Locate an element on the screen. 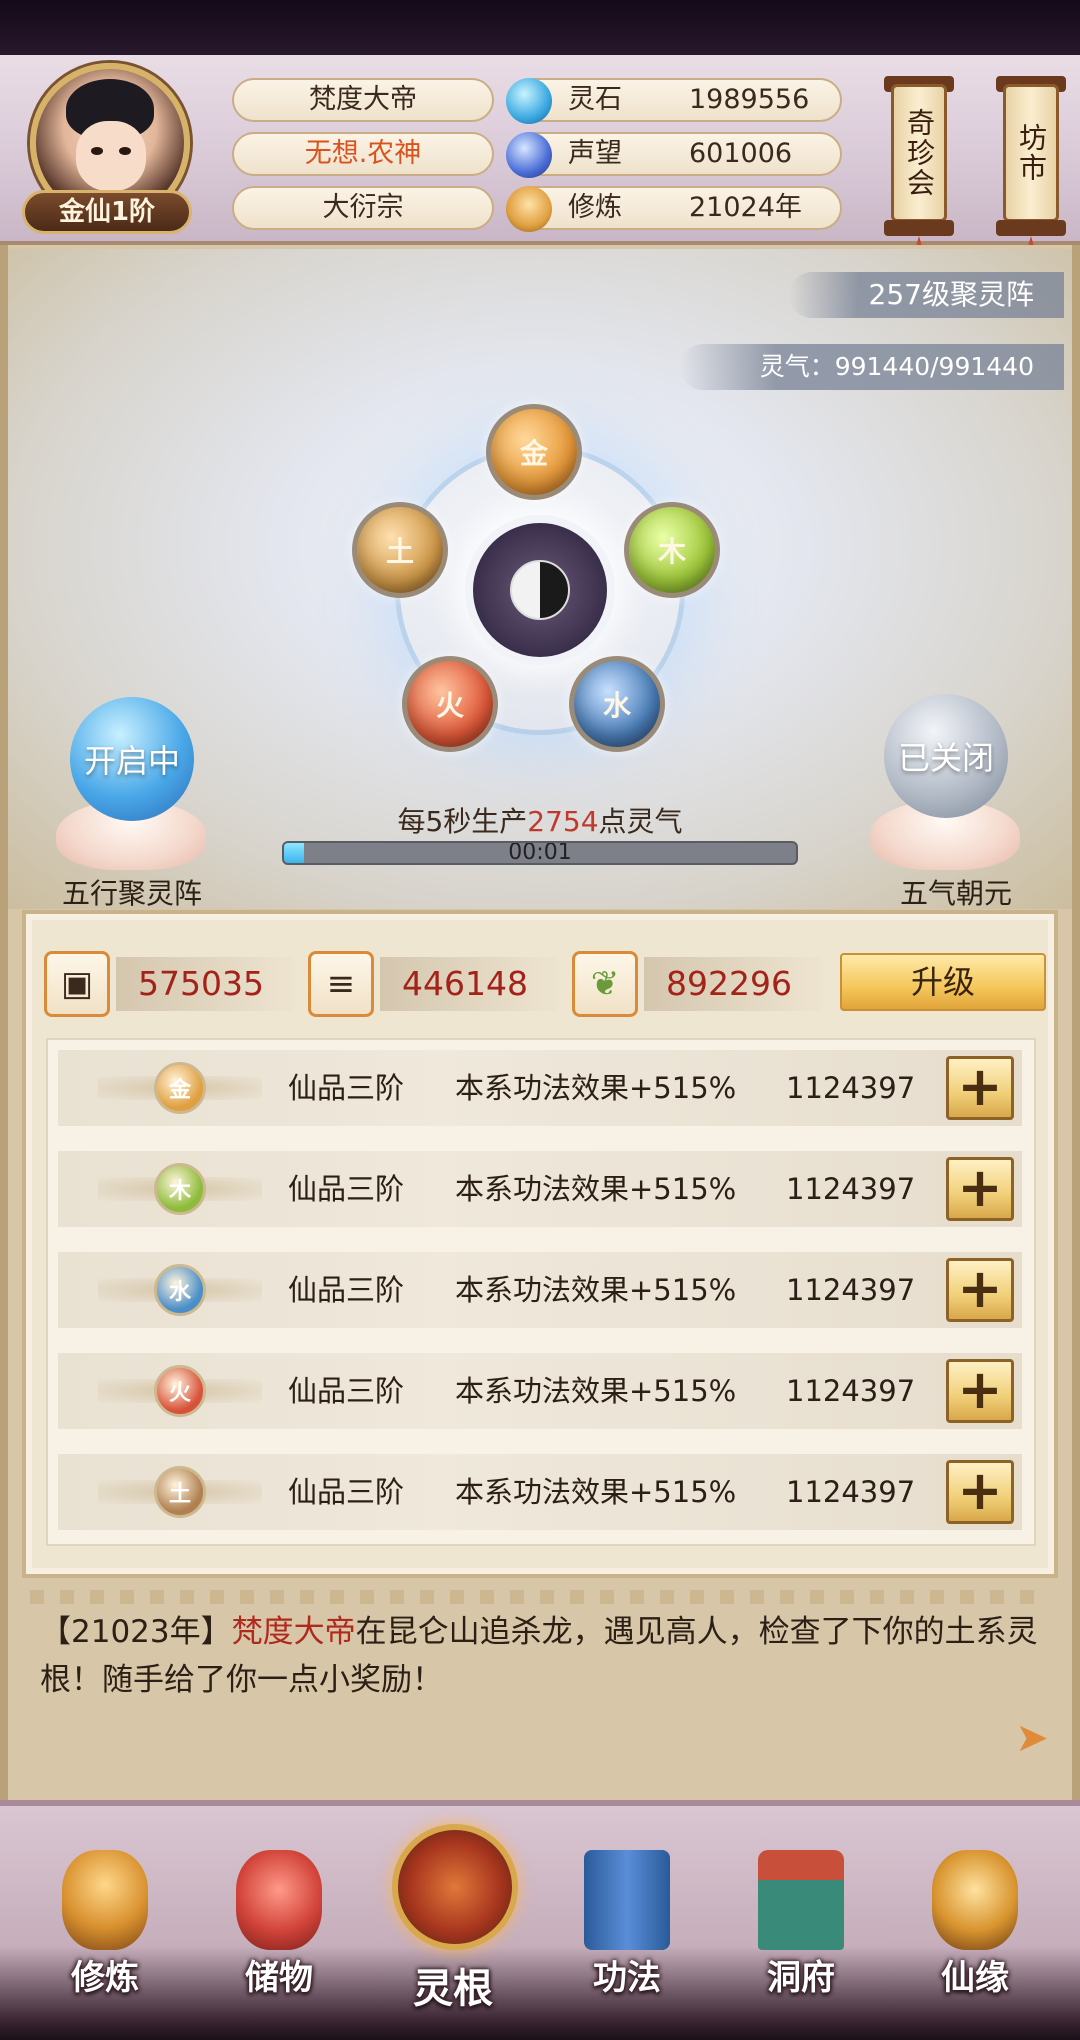 Image resolution: width=1080 pixels, height=2040 pixels. metal-orb: 金 is located at coordinates (534, 452).